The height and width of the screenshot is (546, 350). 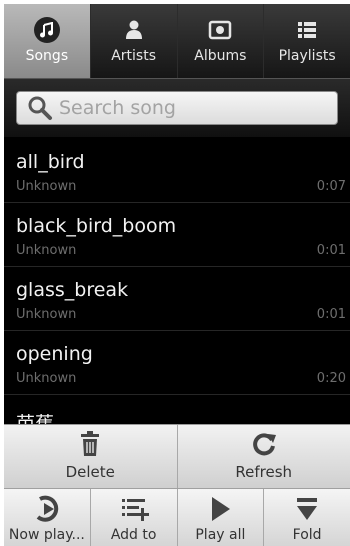 What do you see at coordinates (307, 30) in the screenshot?
I see `list-icon` at bounding box center [307, 30].